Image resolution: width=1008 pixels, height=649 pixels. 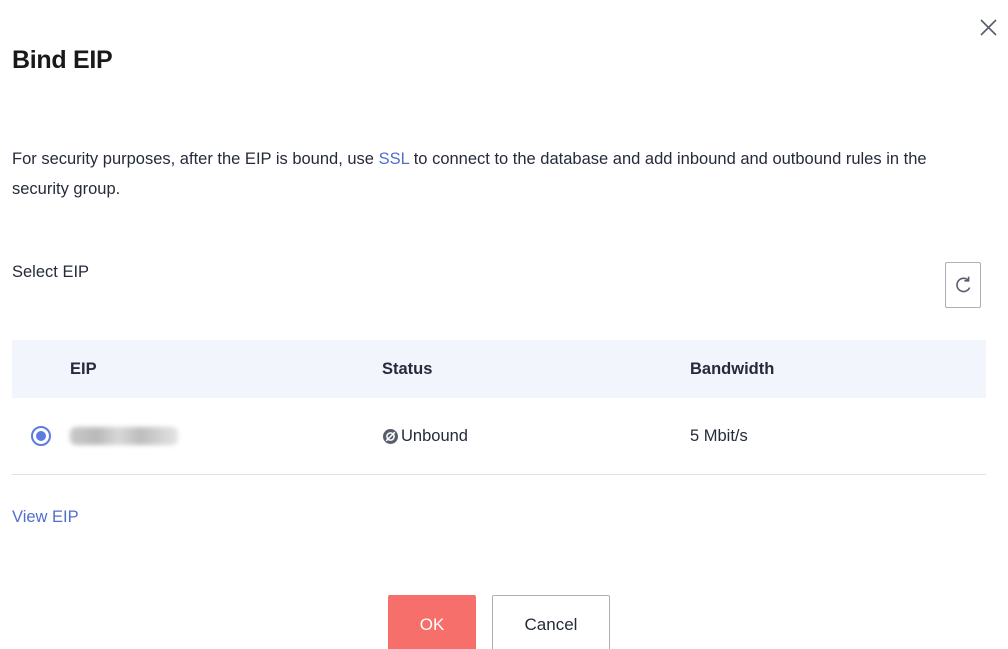 I want to click on column-header-bandwidth: Bandwidth, so click(x=732, y=368).